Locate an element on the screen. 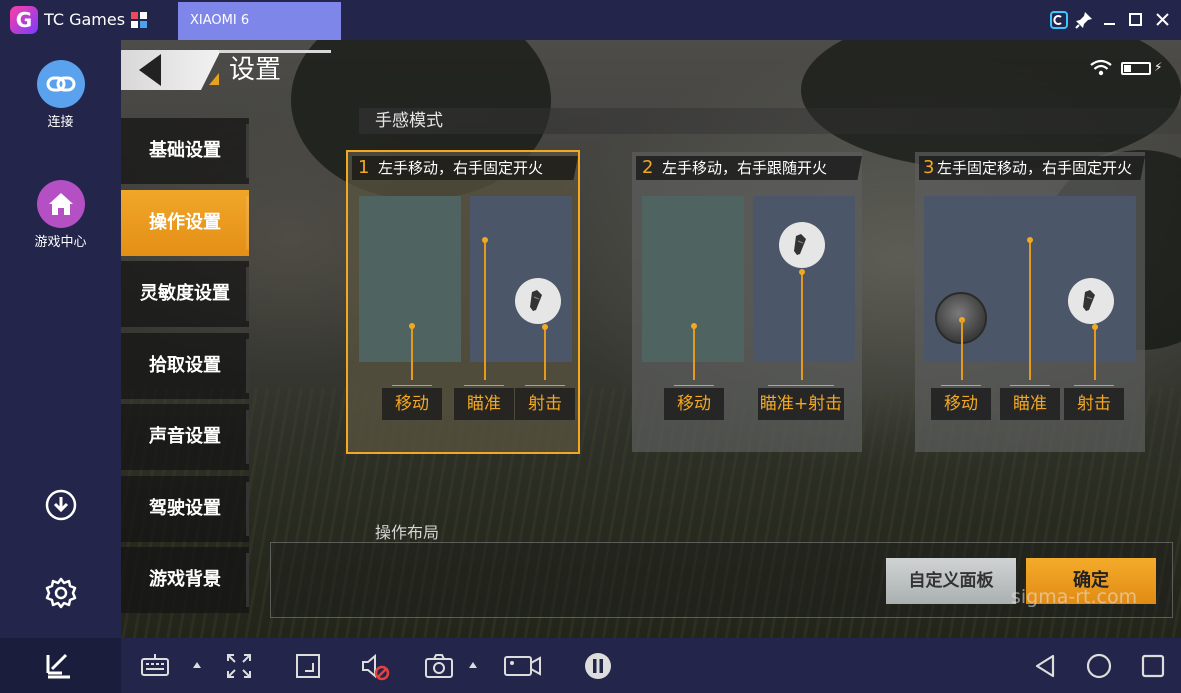  keyboard-icon is located at coordinates (155, 666).